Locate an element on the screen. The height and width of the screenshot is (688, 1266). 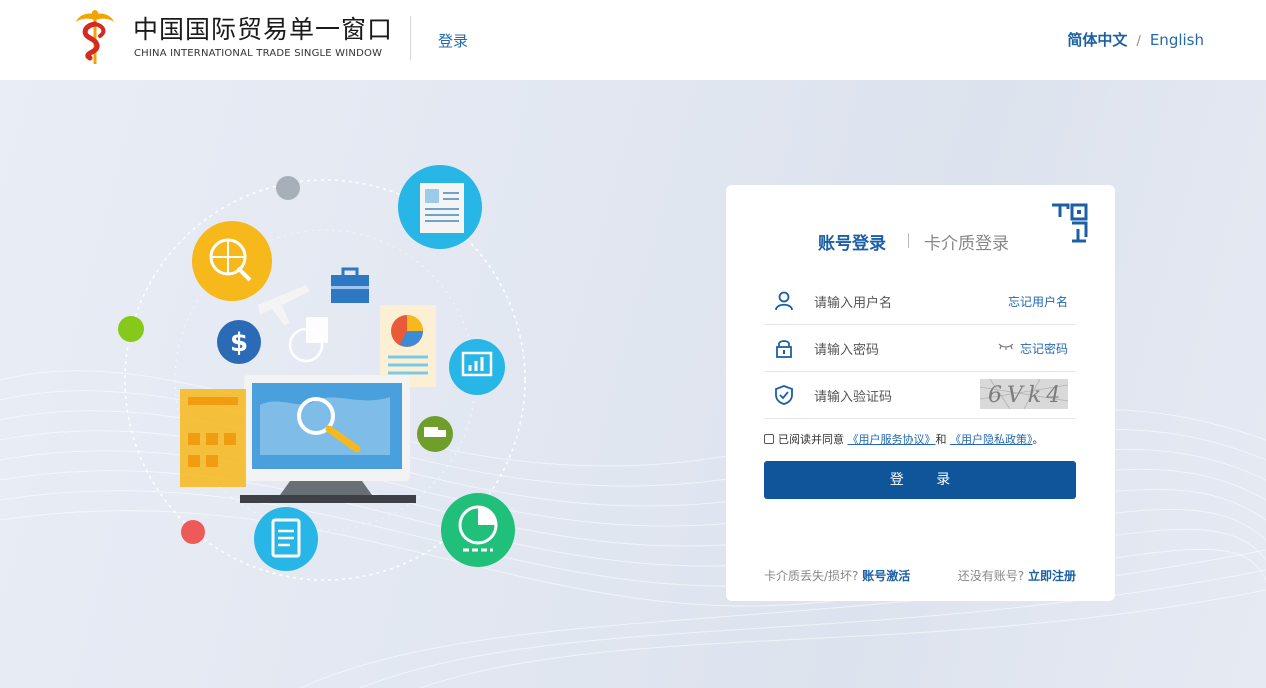
card-lost-text: 卡介质丢失/损坏? 账号激活 is located at coordinates (837, 575).